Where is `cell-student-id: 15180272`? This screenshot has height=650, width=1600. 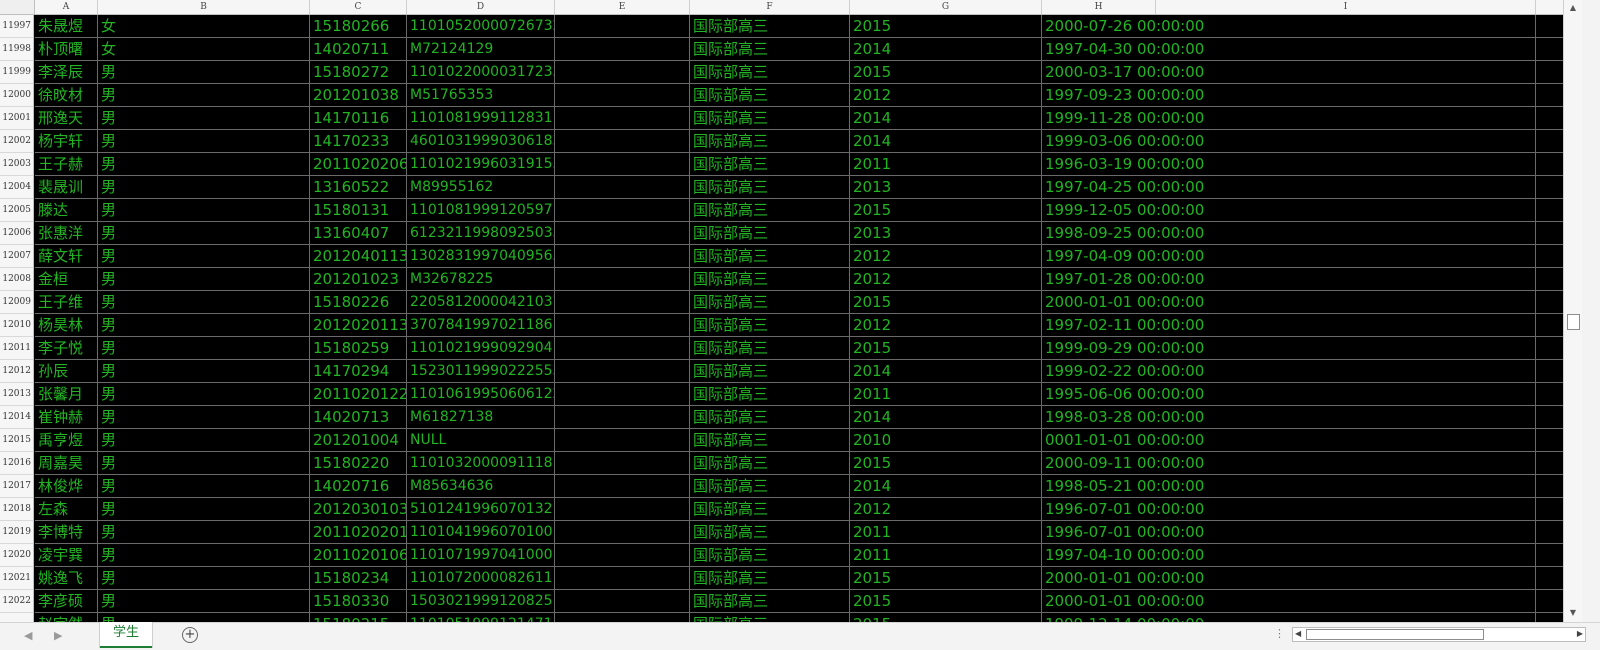 cell-student-id: 15180272 is located at coordinates (358, 72).